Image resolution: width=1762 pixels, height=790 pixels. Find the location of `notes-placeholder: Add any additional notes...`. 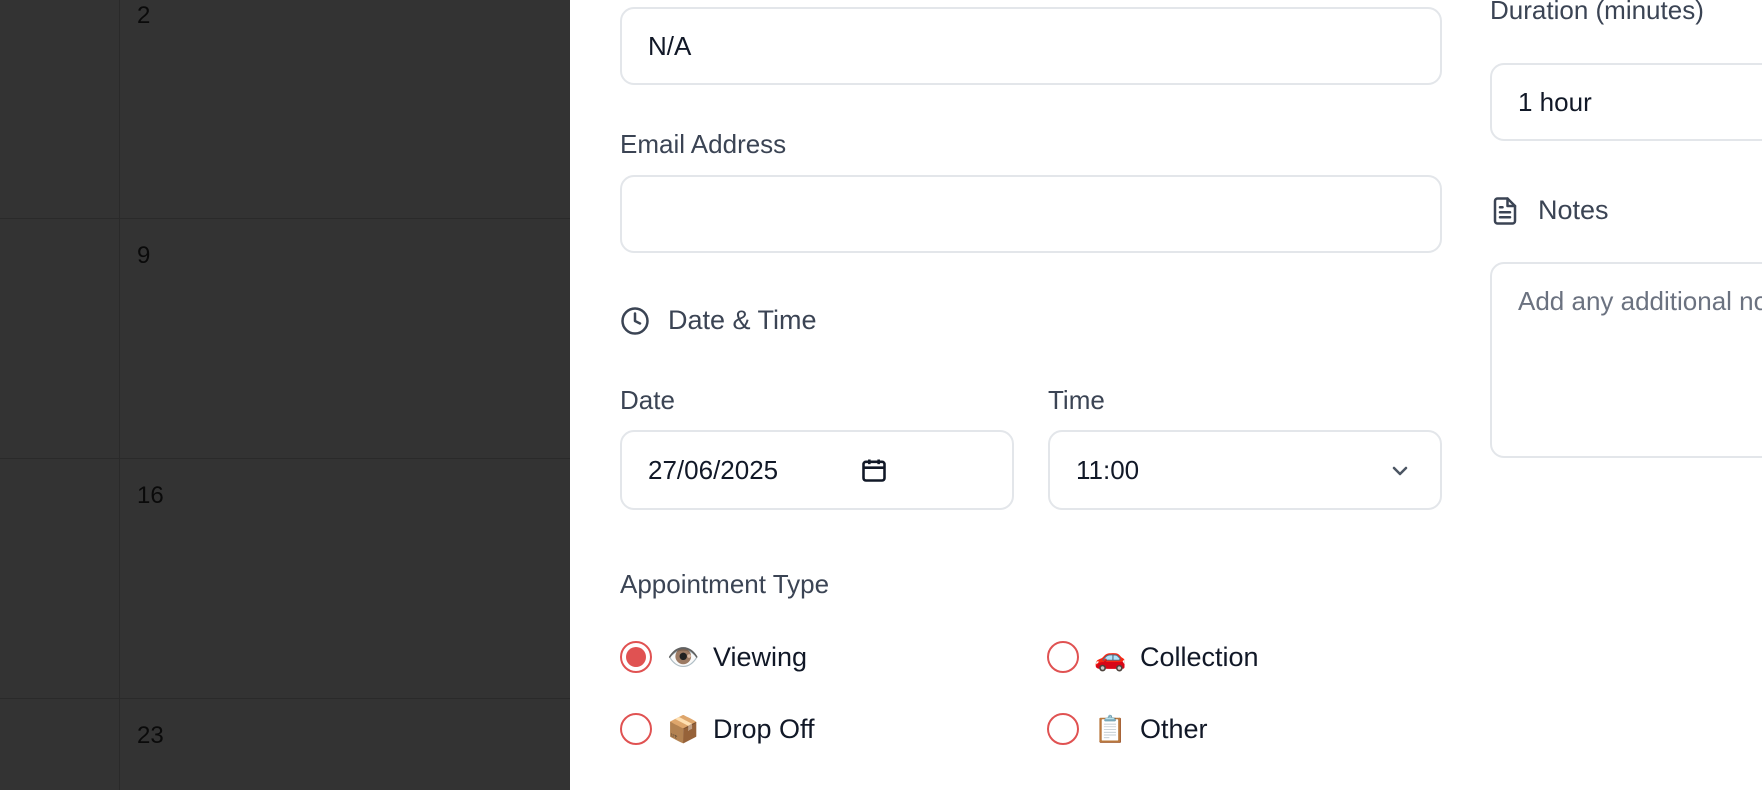

notes-placeholder: Add any additional notes... is located at coordinates (1640, 301).